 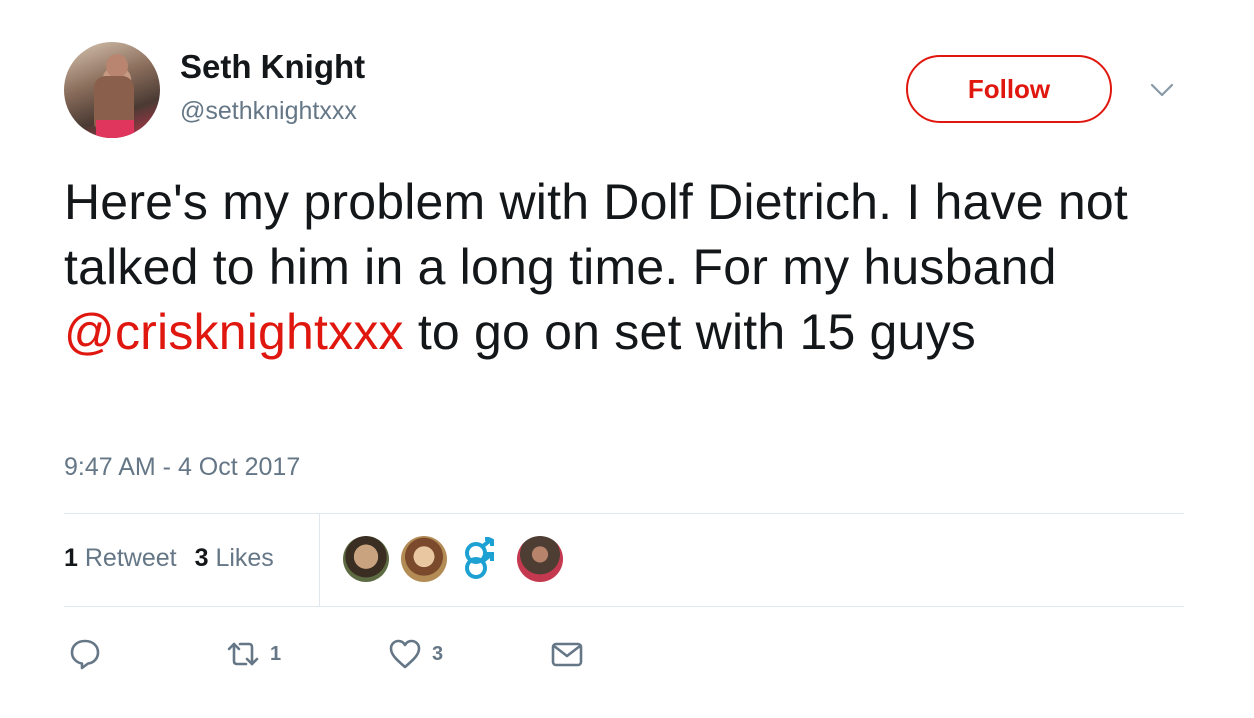 I want to click on retweet-count: 1, so click(x=276, y=653).